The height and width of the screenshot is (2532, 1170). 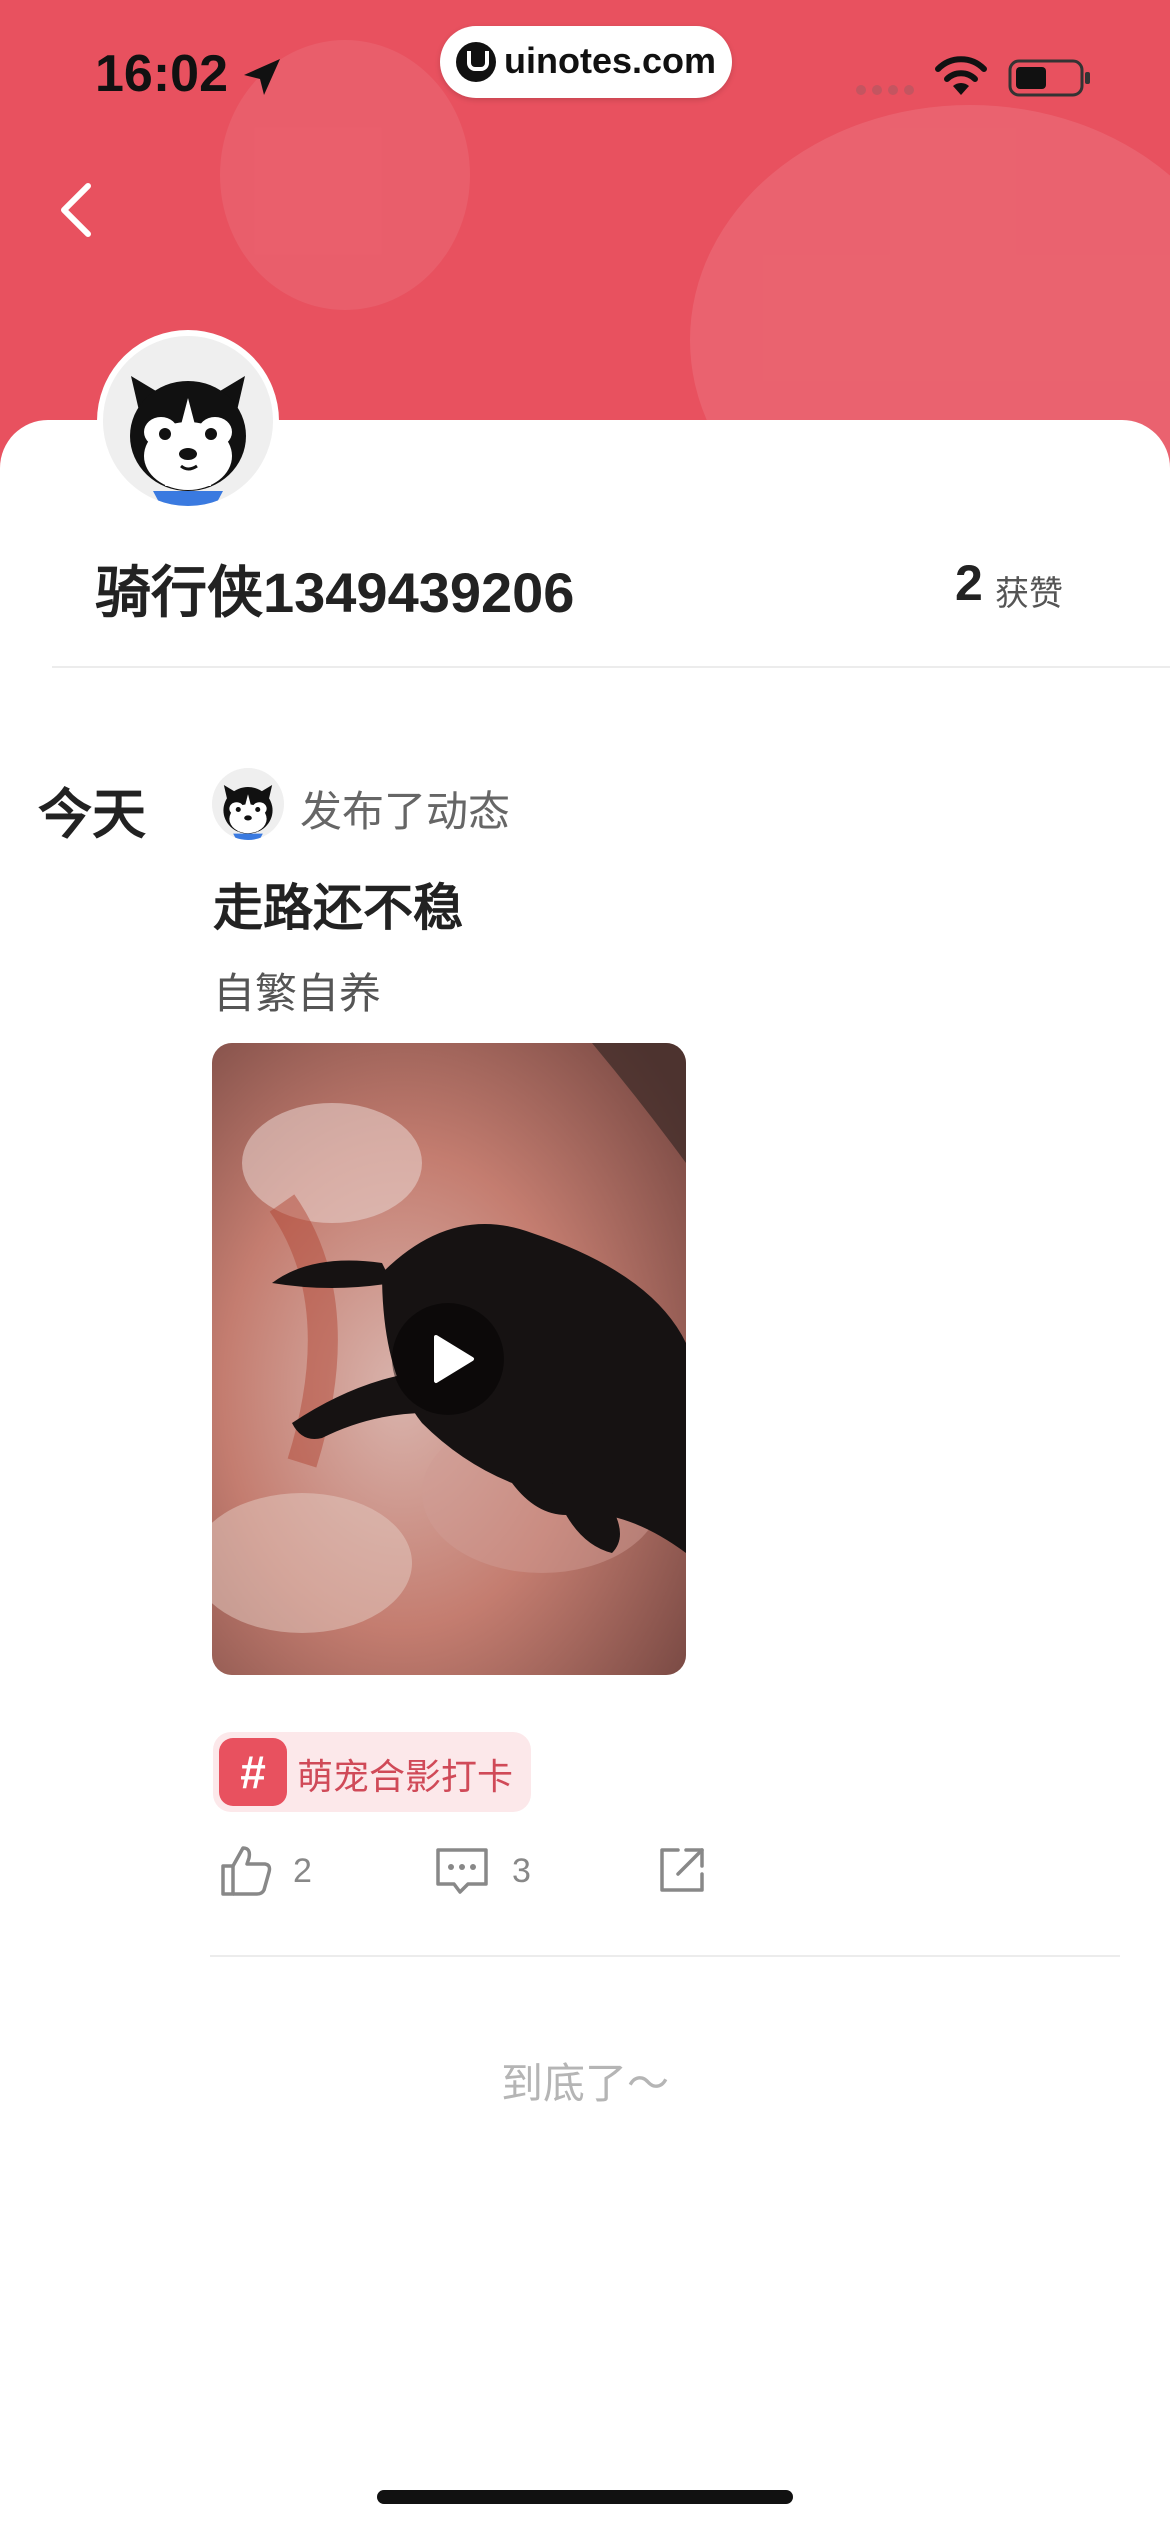 I want to click on post-date: 今天, so click(x=92, y=814).